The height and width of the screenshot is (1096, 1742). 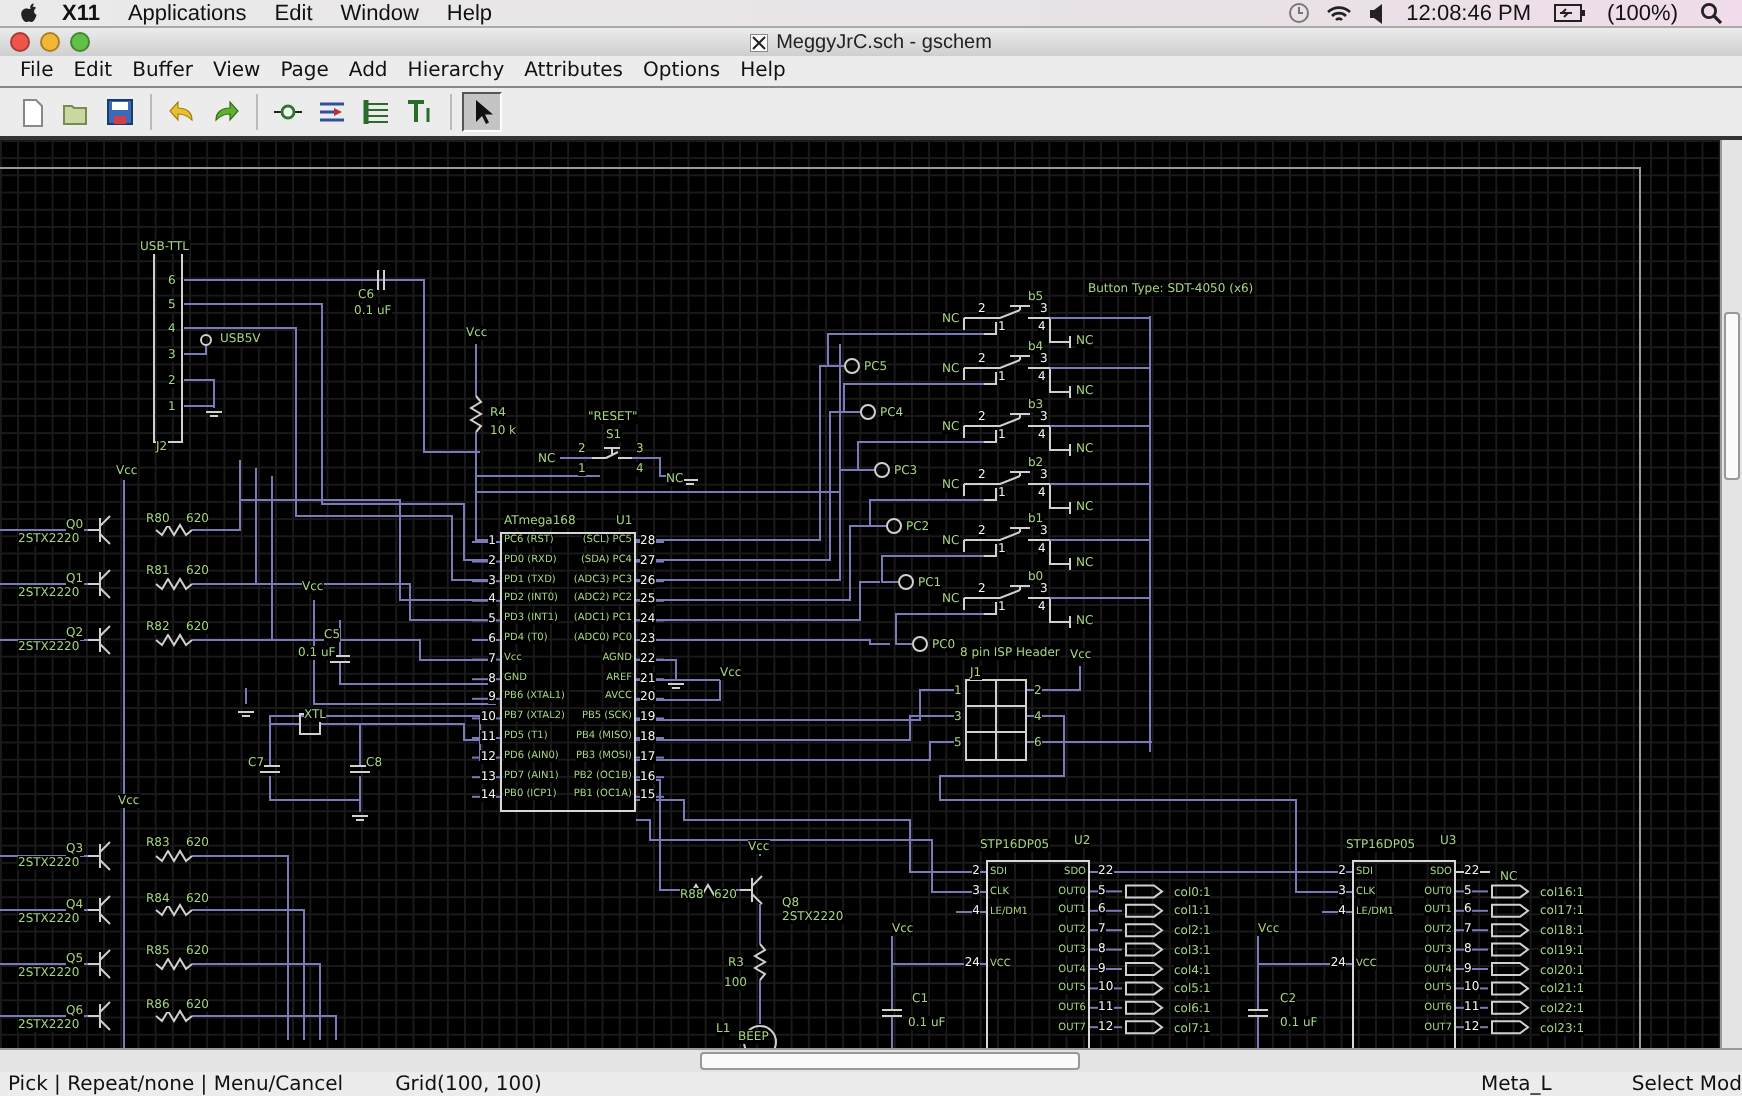 What do you see at coordinates (468, 1084) in the screenshot?
I see `grid-status: Grid(100, 100)` at bounding box center [468, 1084].